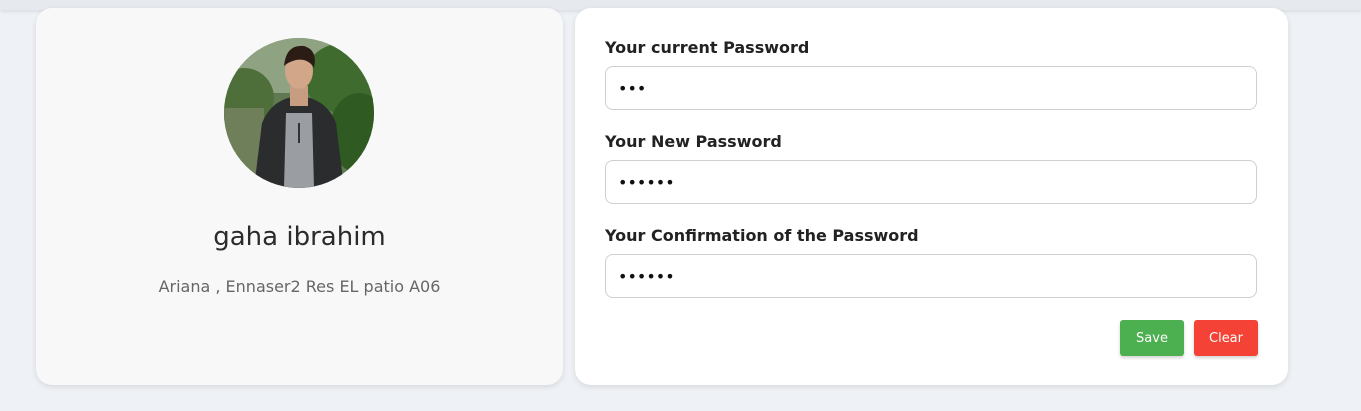 The width and height of the screenshot is (1361, 411). I want to click on current-password-input, so click(931, 88).